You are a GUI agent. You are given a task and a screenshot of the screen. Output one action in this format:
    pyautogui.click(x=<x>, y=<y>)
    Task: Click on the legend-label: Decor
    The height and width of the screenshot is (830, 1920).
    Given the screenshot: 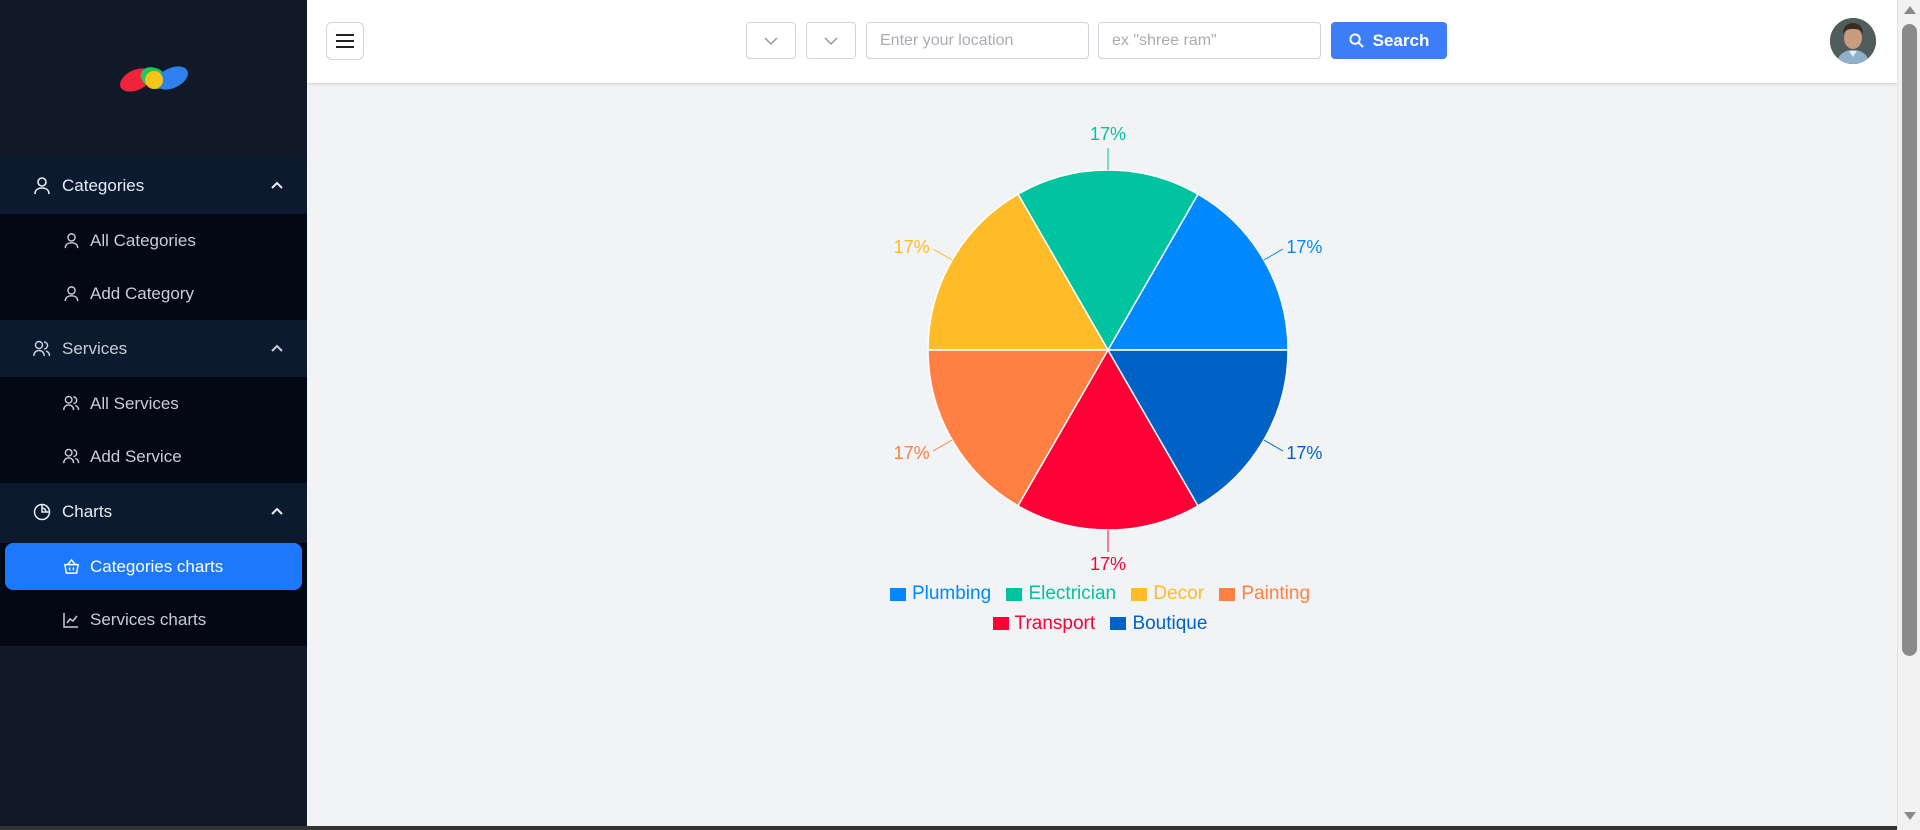 What is the action you would take?
    pyautogui.click(x=1179, y=593)
    